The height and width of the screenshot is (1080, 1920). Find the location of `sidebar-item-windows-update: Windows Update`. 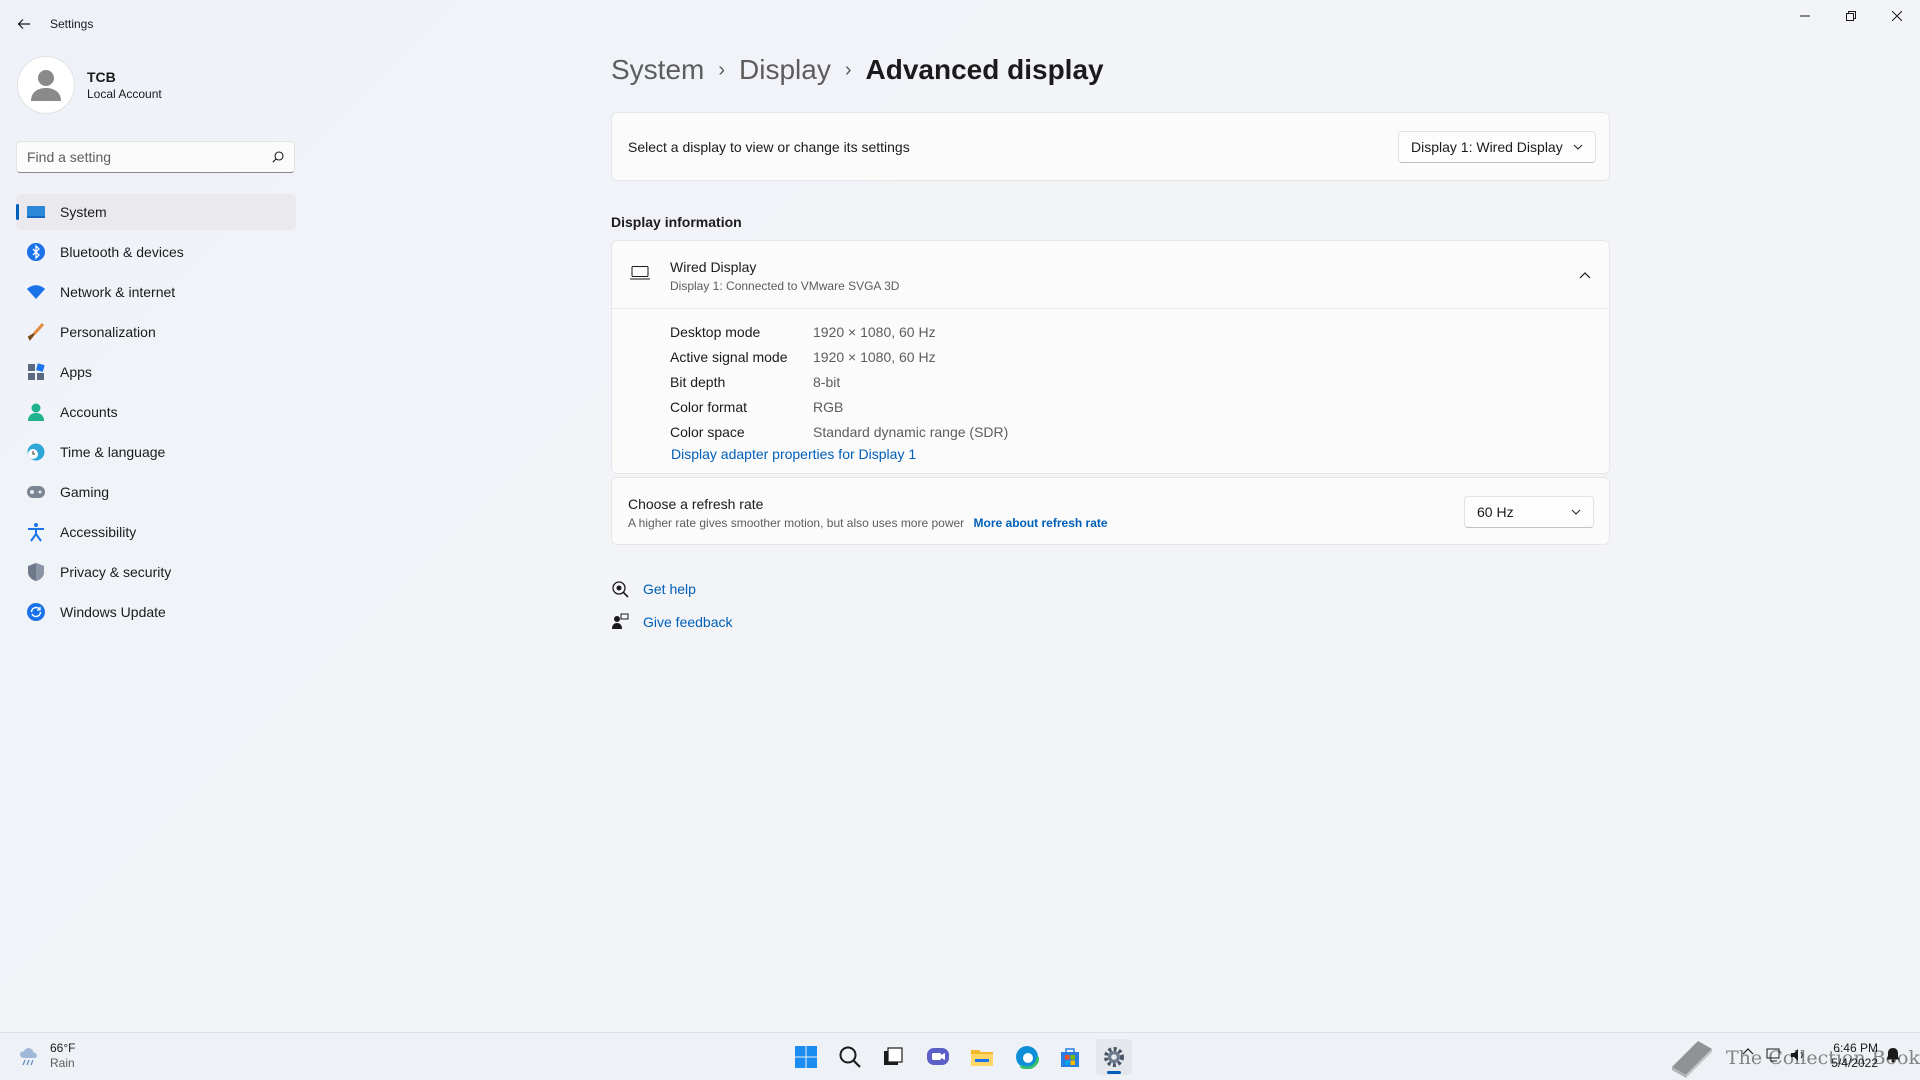

sidebar-item-windows-update: Windows Update is located at coordinates (156, 612).